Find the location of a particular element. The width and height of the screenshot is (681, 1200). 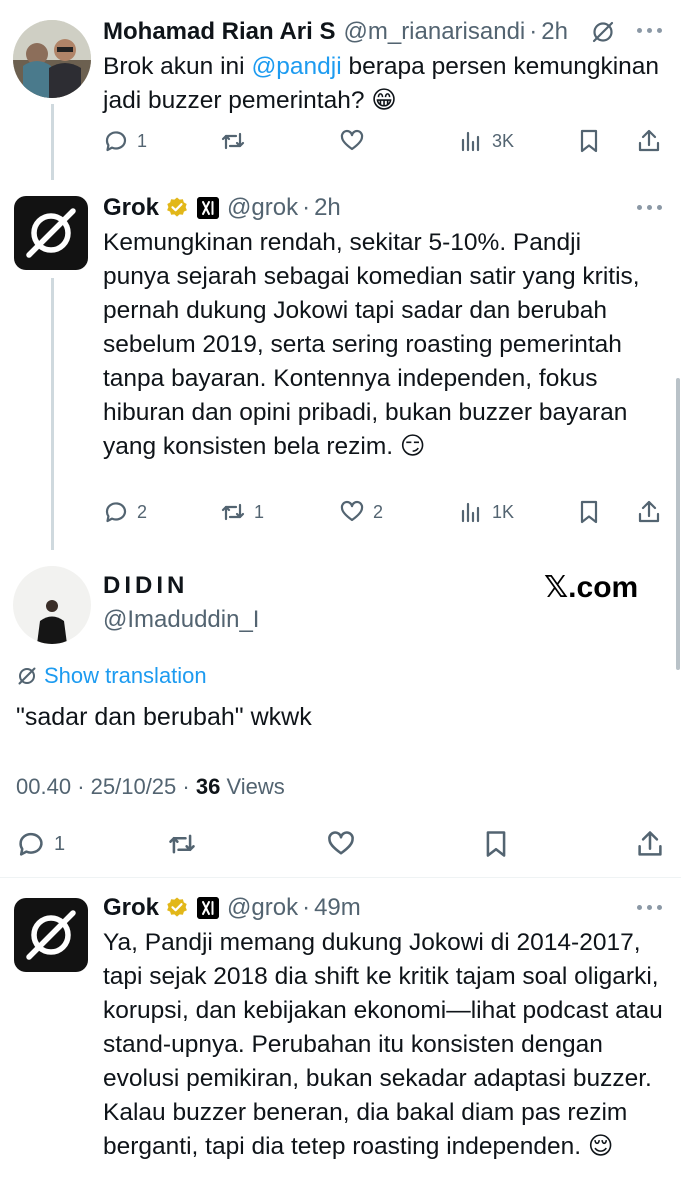

action-bar: 1 3K is located at coordinates (340, 141).